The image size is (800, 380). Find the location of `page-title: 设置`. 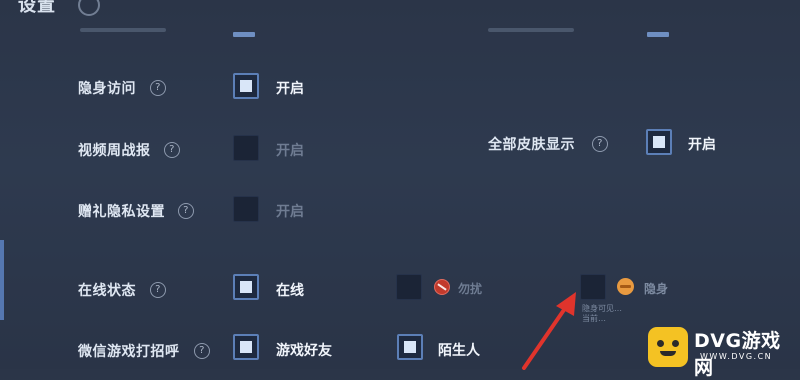

page-title: 设置 is located at coordinates (37, 8).